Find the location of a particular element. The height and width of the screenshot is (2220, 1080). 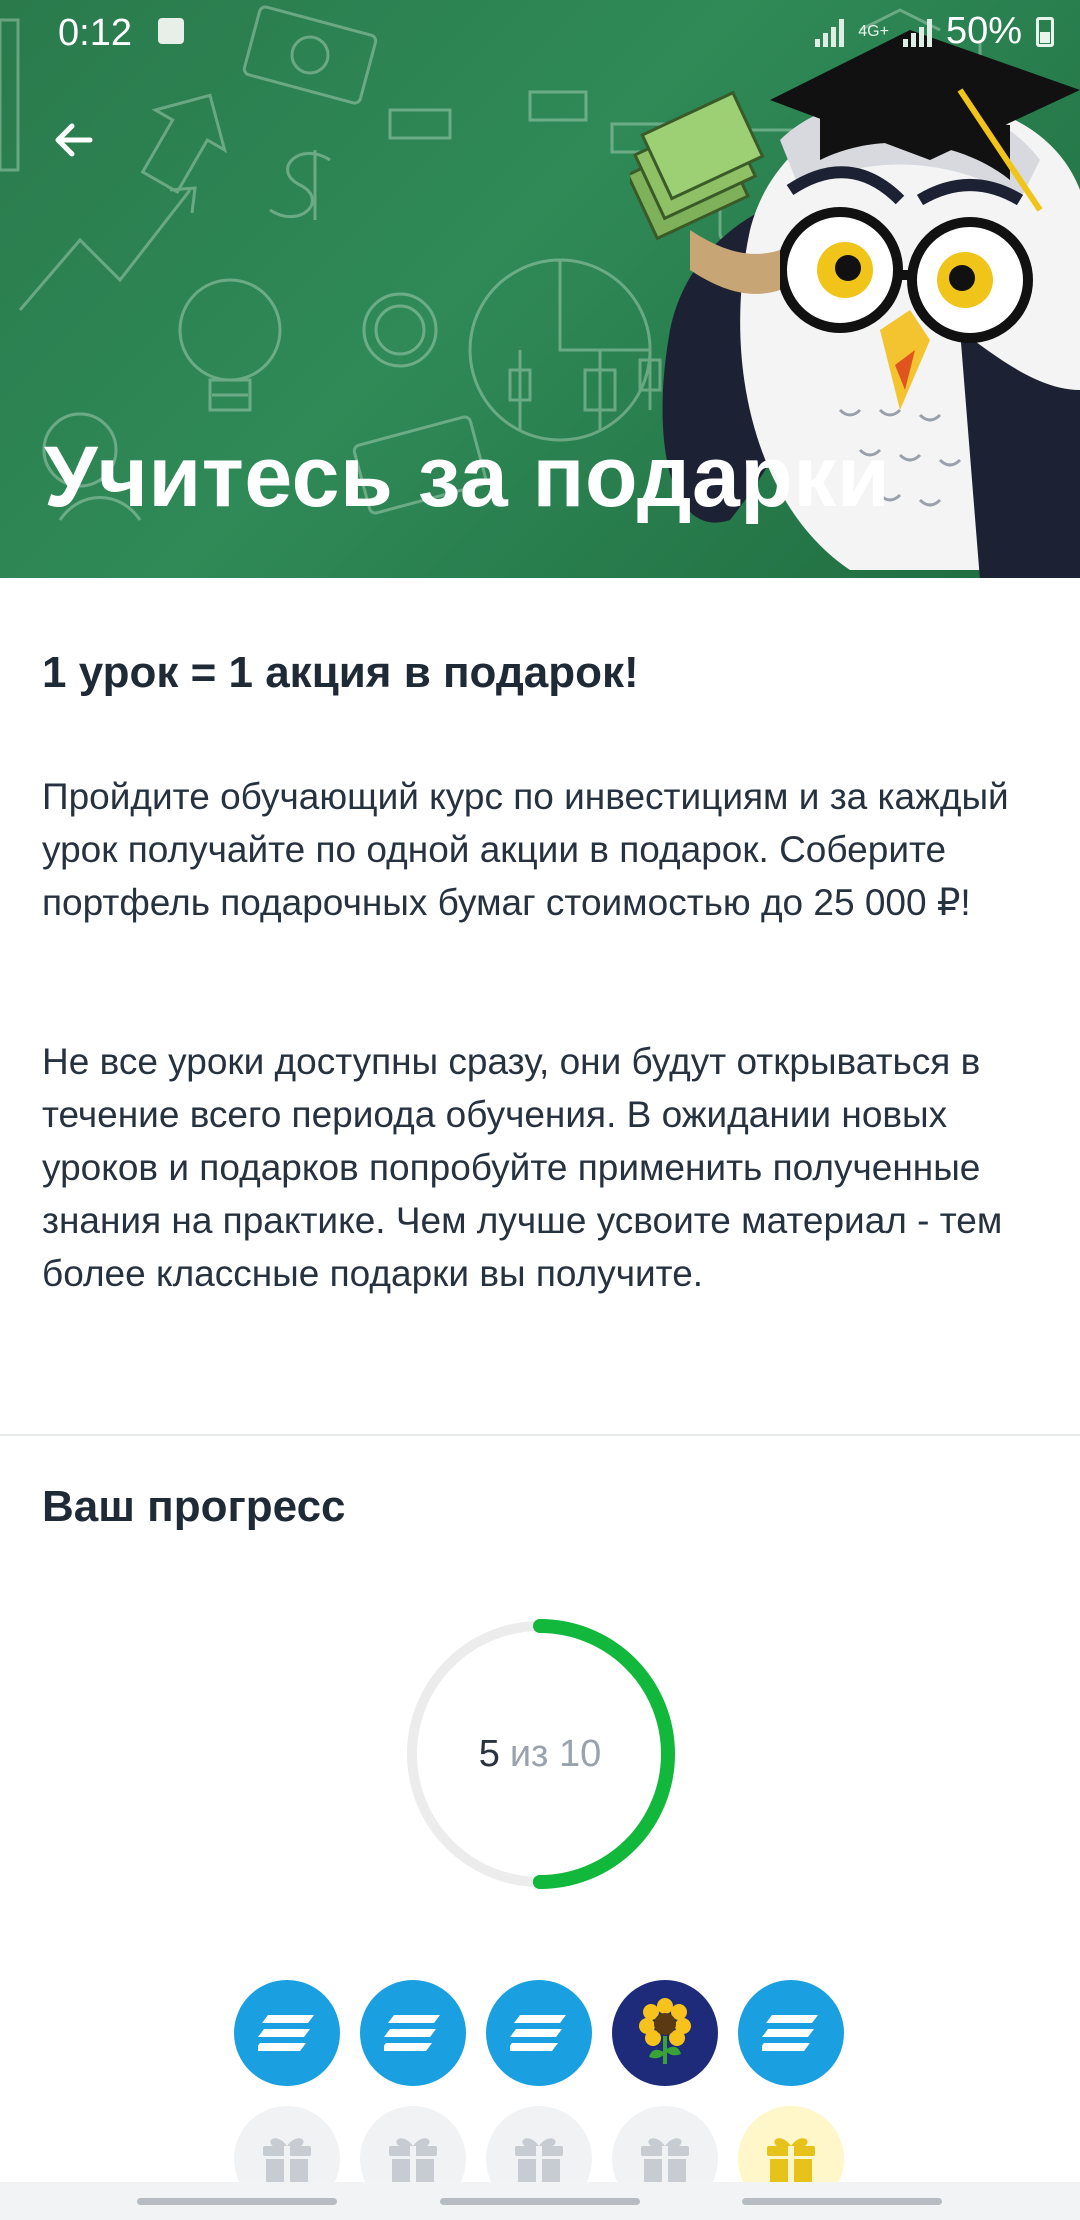

progress-ring: 5 из 10 is located at coordinates (540, 1754).